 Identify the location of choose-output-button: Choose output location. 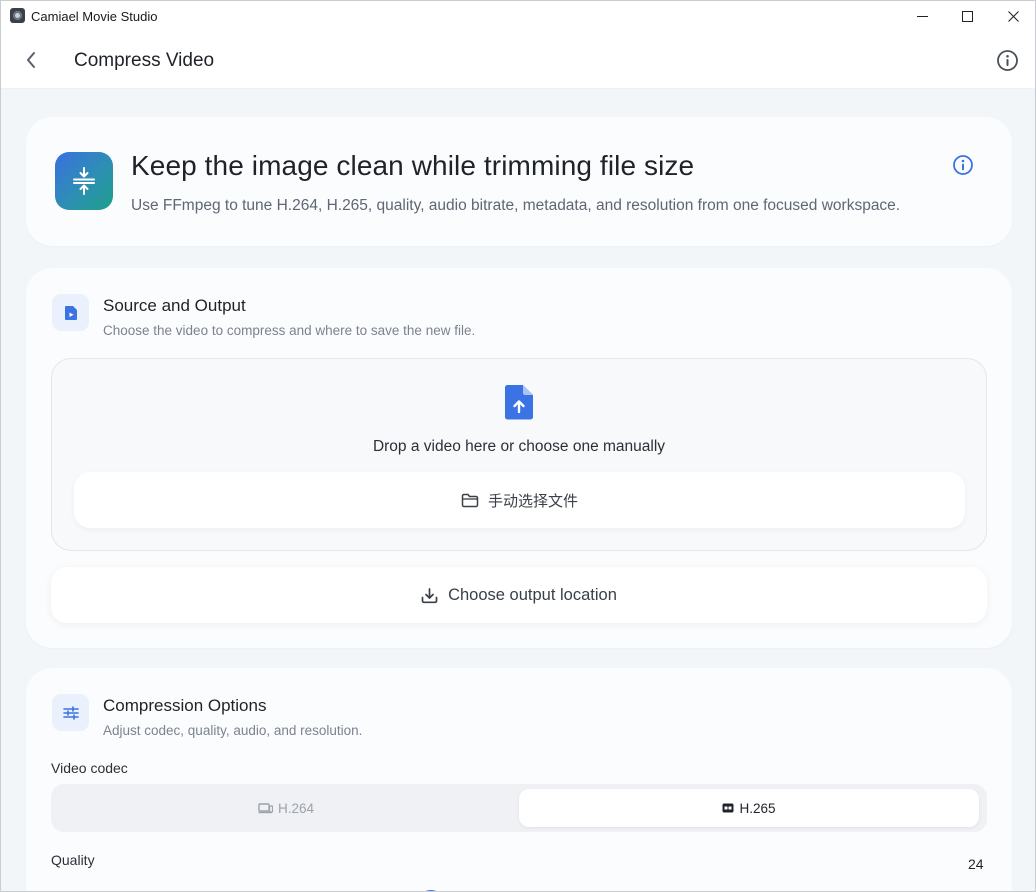
(519, 595).